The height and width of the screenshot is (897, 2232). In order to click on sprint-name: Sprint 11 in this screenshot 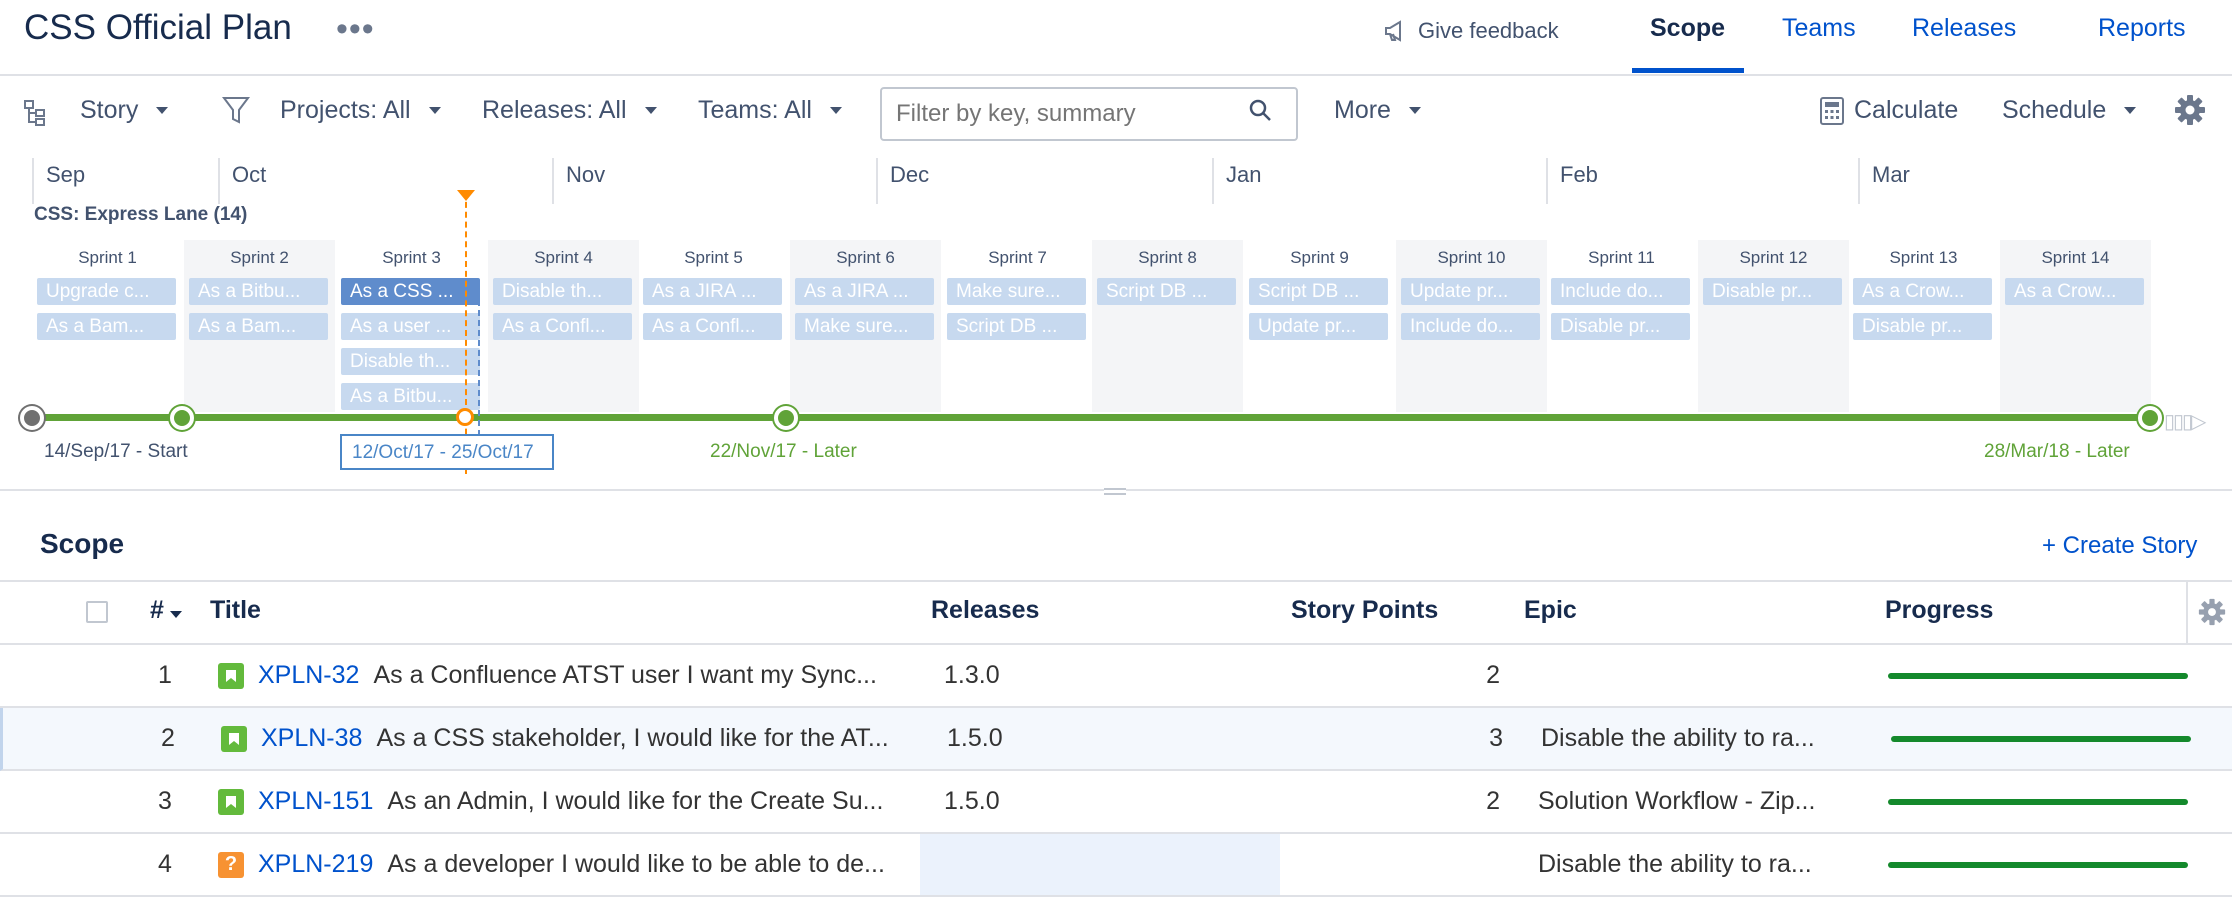, I will do `click(1621, 258)`.